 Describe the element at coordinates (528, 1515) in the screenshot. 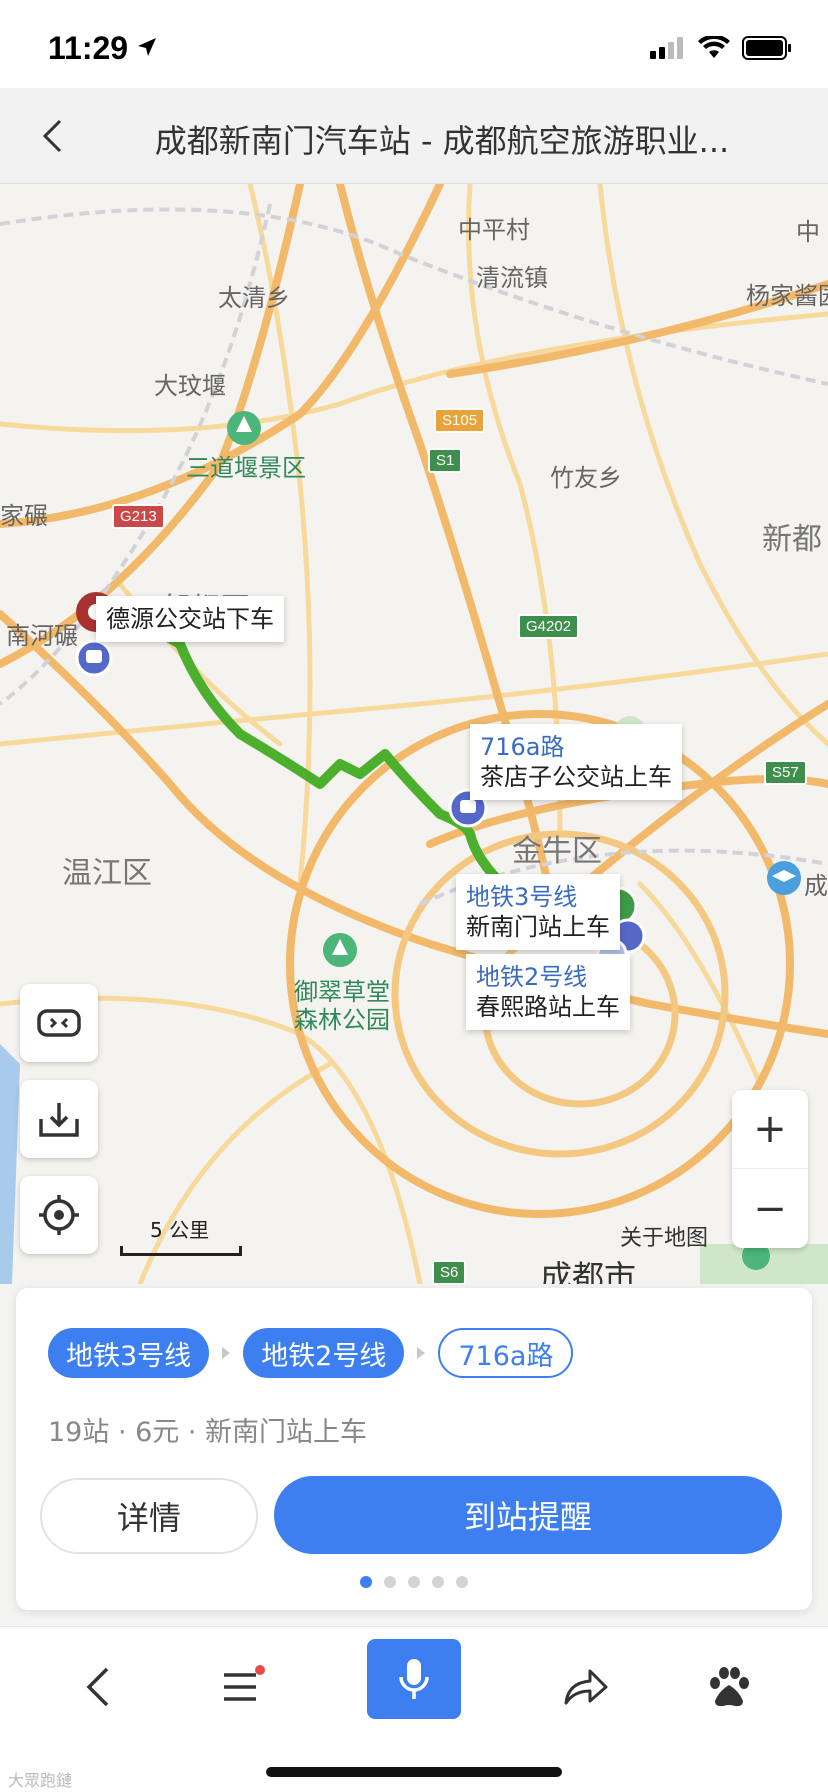

I see `arrival-reminder-button: 到站提醒` at that location.